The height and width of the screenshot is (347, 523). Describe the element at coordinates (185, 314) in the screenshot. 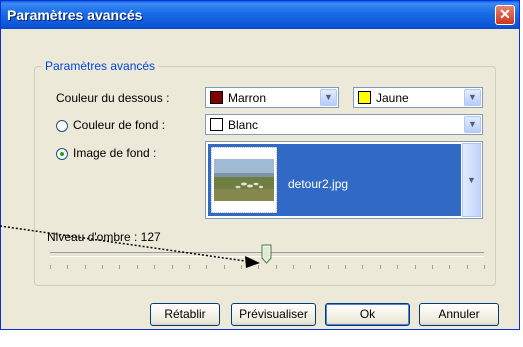

I see `reset-button: Rétablir` at that location.